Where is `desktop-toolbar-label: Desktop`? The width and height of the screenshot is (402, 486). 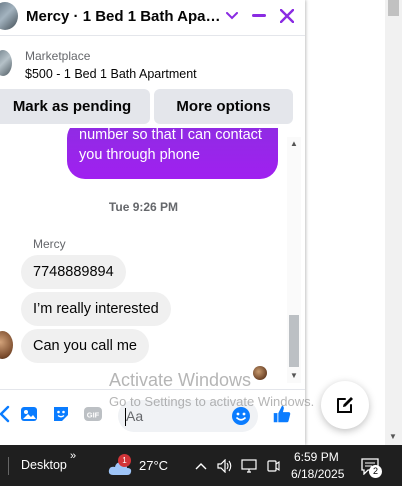 desktop-toolbar-label: Desktop is located at coordinates (44, 465).